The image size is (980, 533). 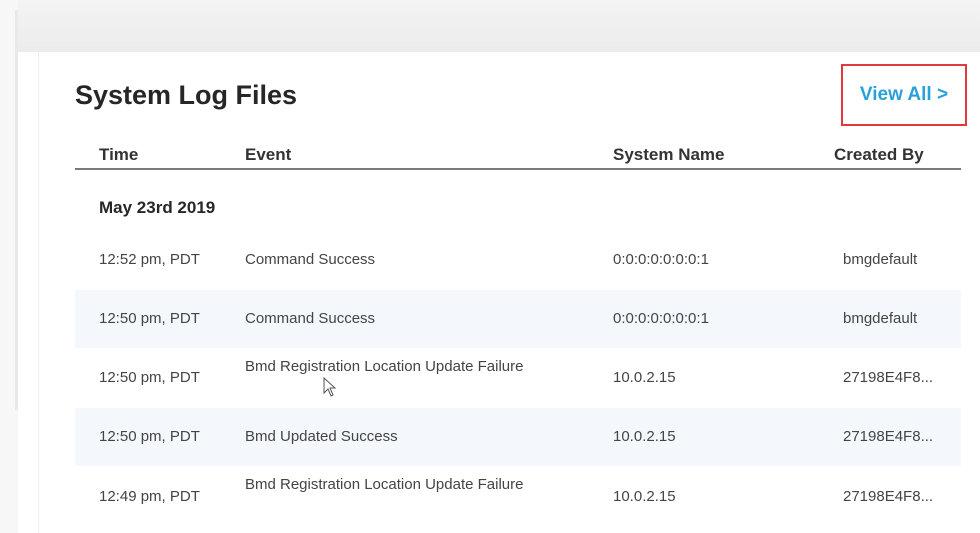 I want to click on date-group-label: May 23rd 2019, so click(x=157, y=207).